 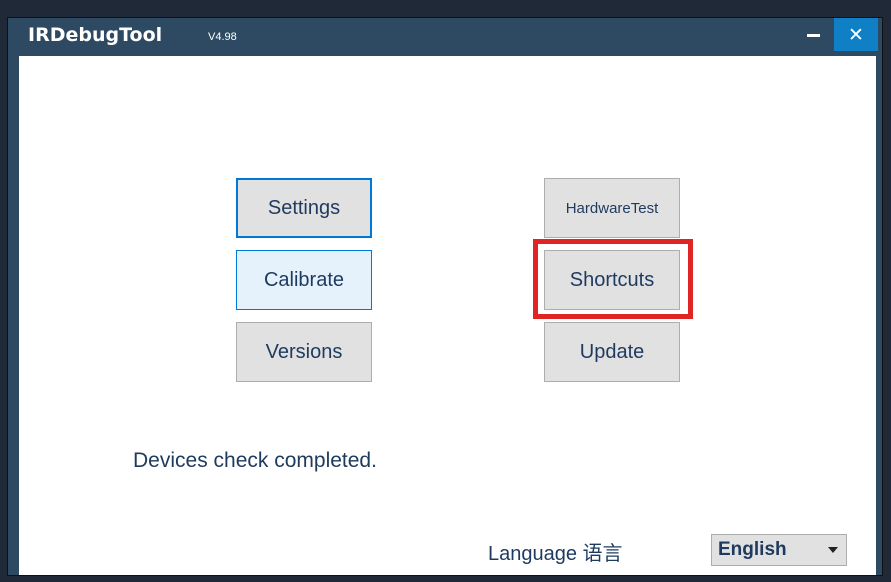 I want to click on status-message: Devices check completed., so click(x=255, y=460).